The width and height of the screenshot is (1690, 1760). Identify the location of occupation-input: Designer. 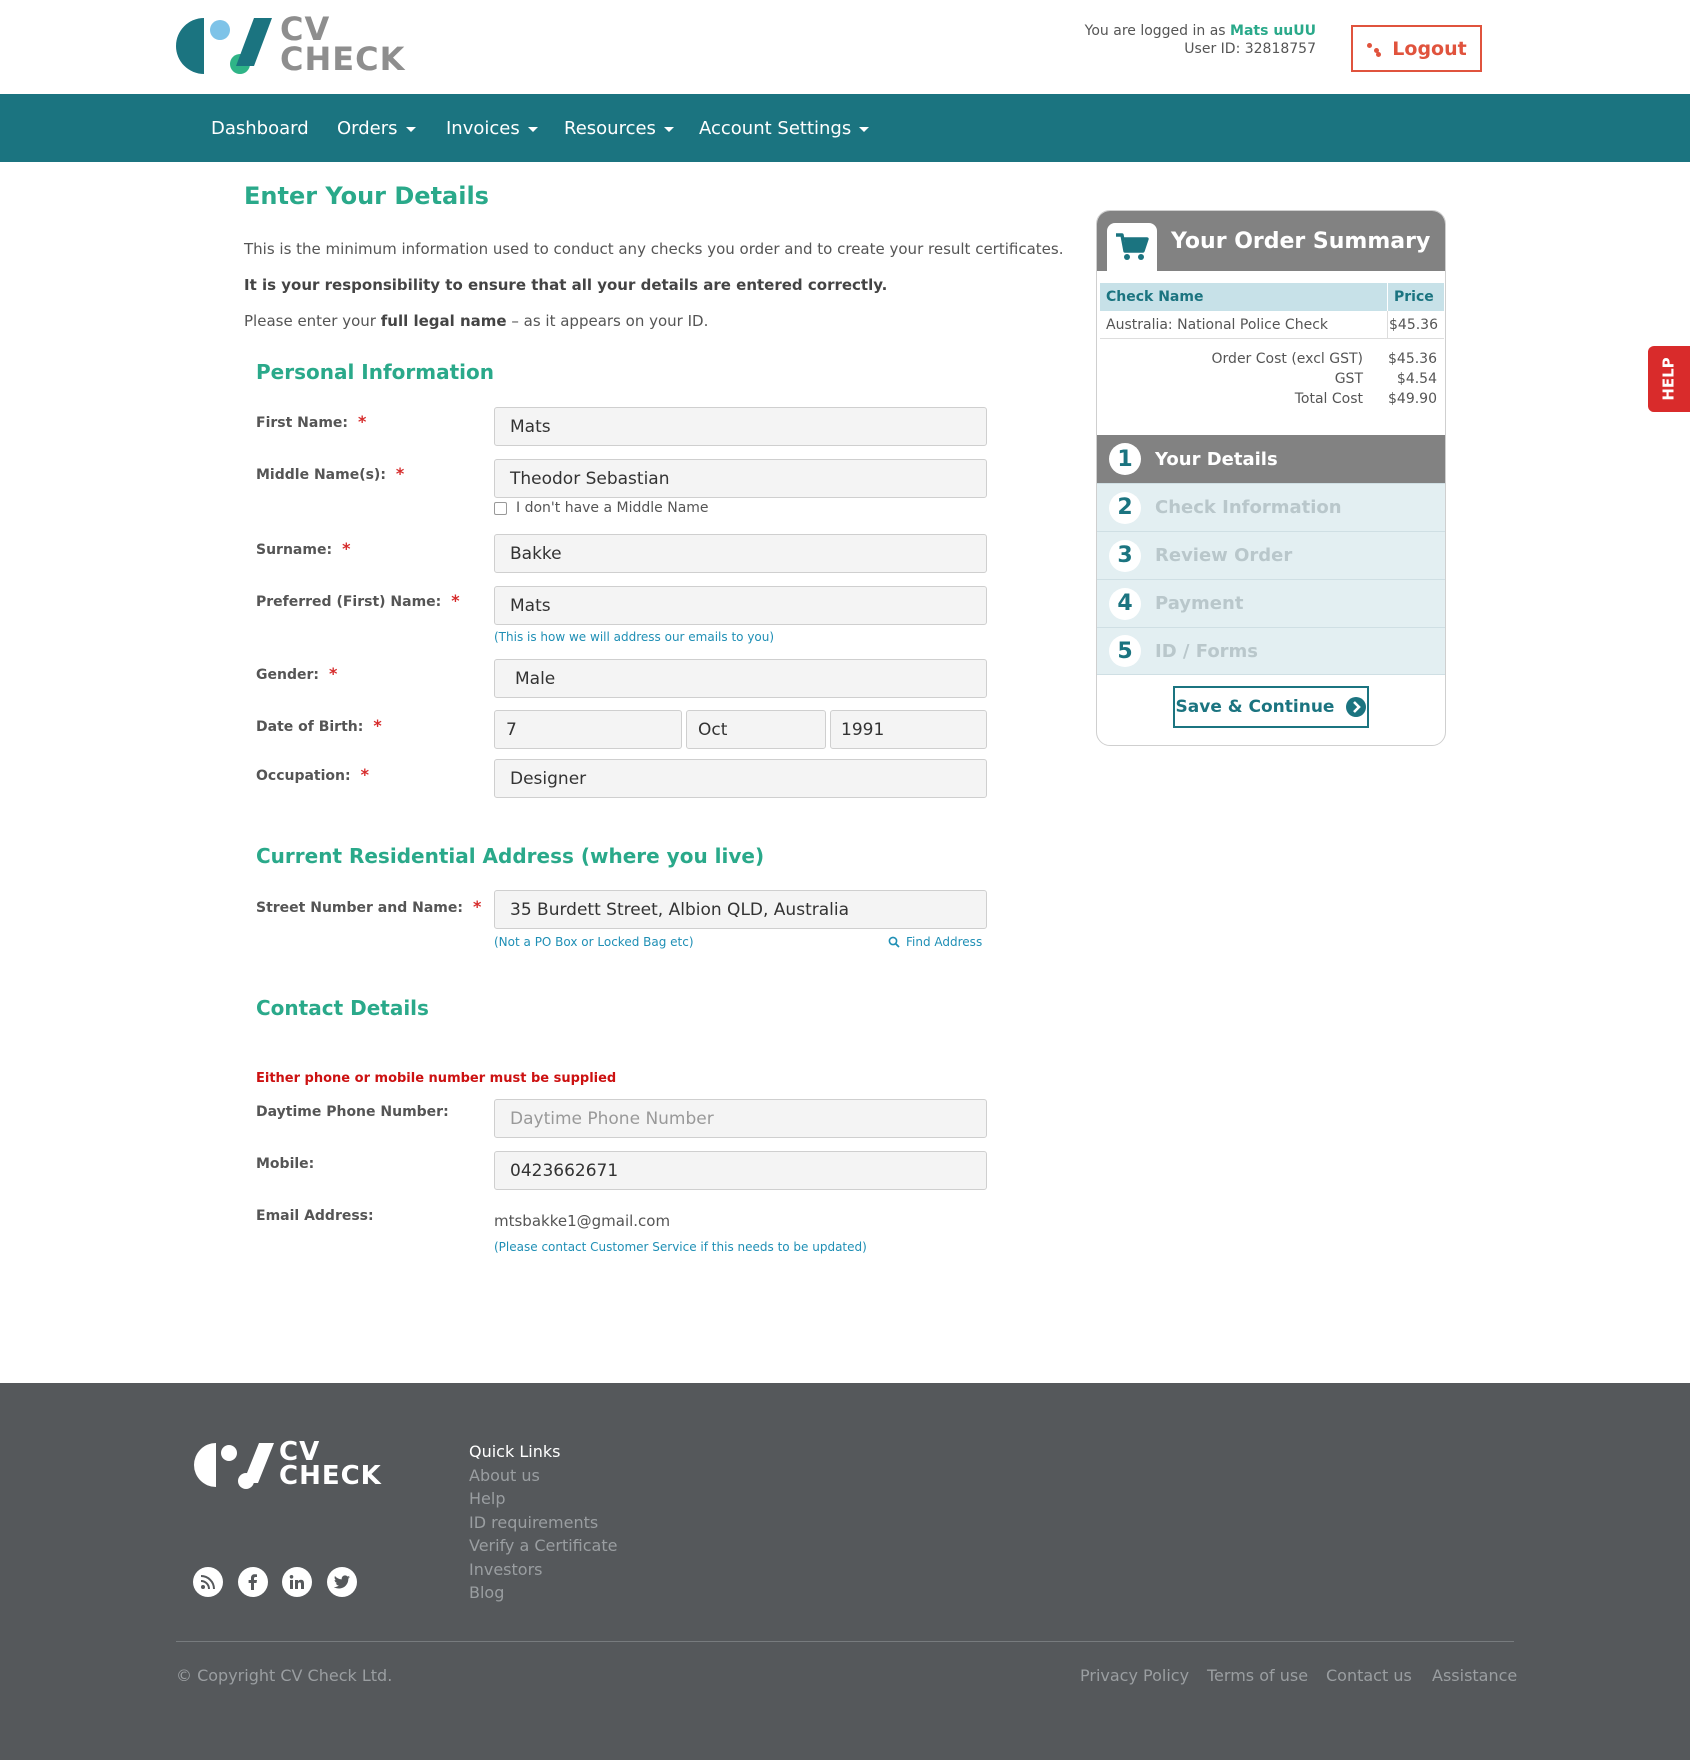
(740, 778).